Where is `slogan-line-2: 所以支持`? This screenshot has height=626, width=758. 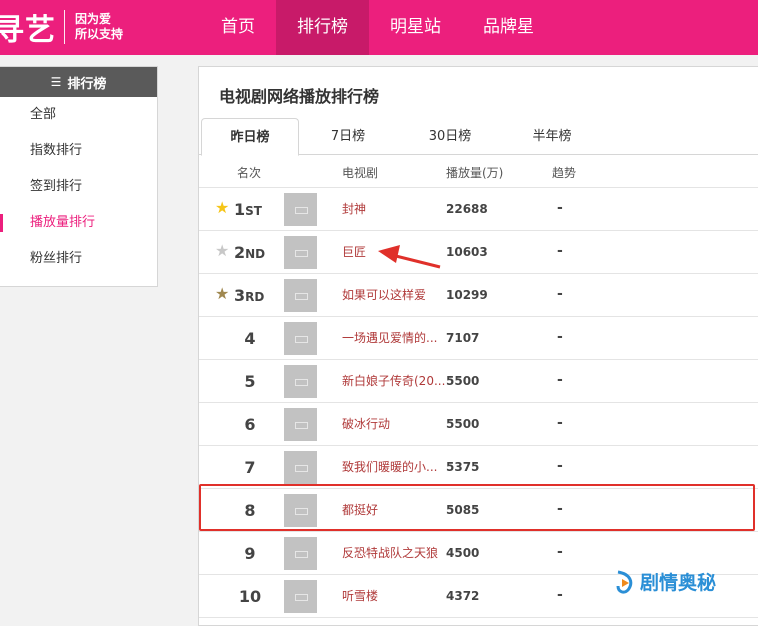 slogan-line-2: 所以支持 is located at coordinates (99, 34).